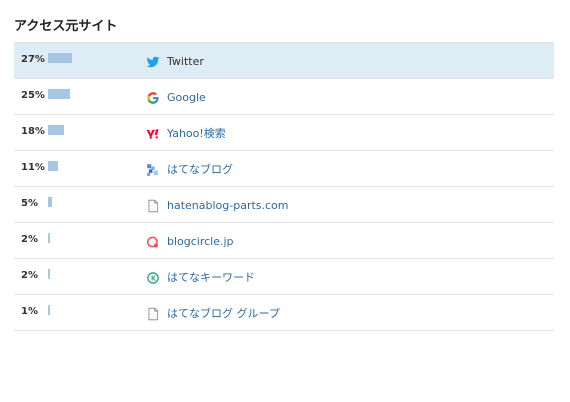 The height and width of the screenshot is (402, 570). I want to click on share-percent: 25%, so click(33, 95).